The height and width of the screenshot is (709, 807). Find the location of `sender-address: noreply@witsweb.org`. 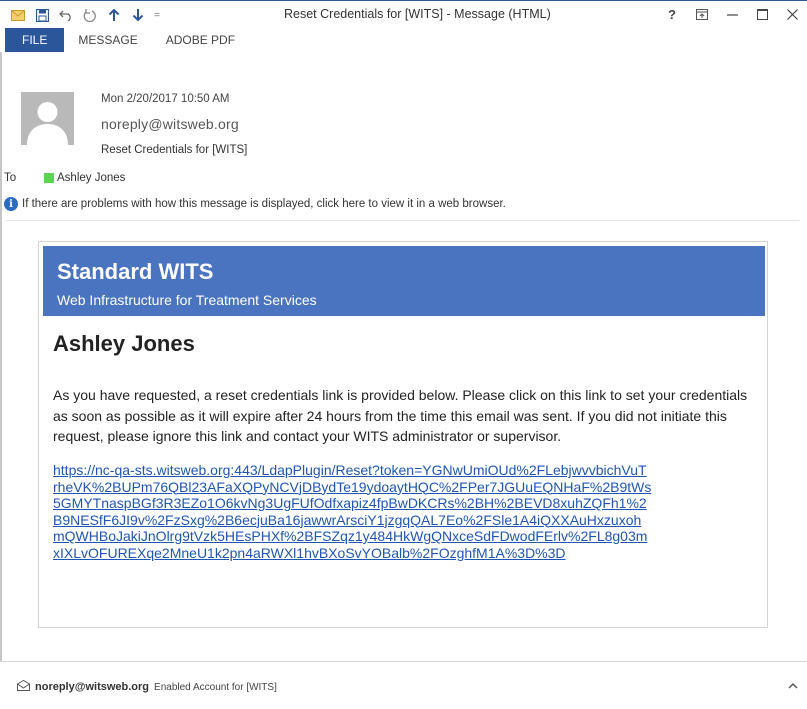

sender-address: noreply@witsweb.org is located at coordinates (170, 124).